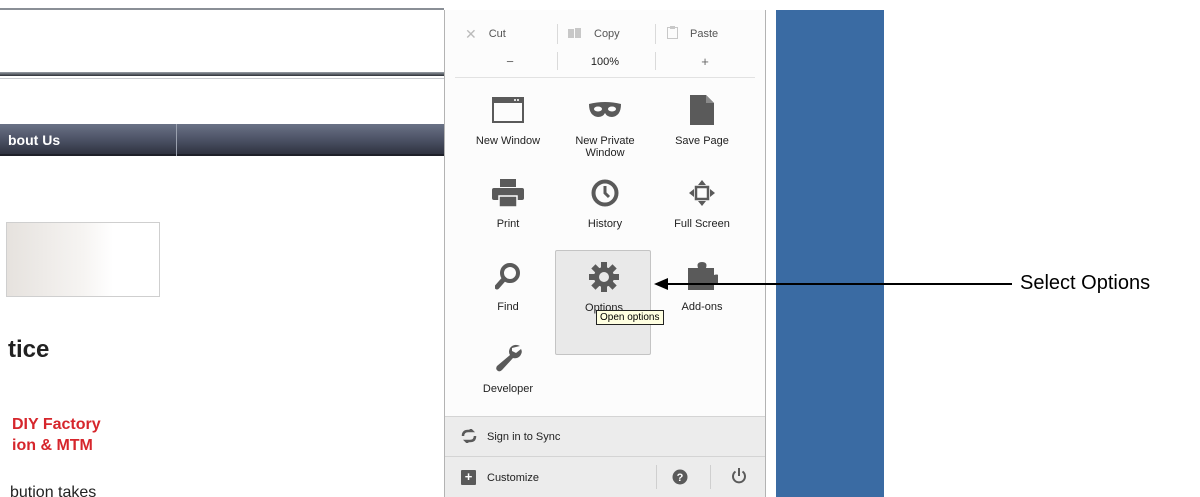 The image size is (1200, 497). I want to click on copy-button: Copy, so click(594, 34).